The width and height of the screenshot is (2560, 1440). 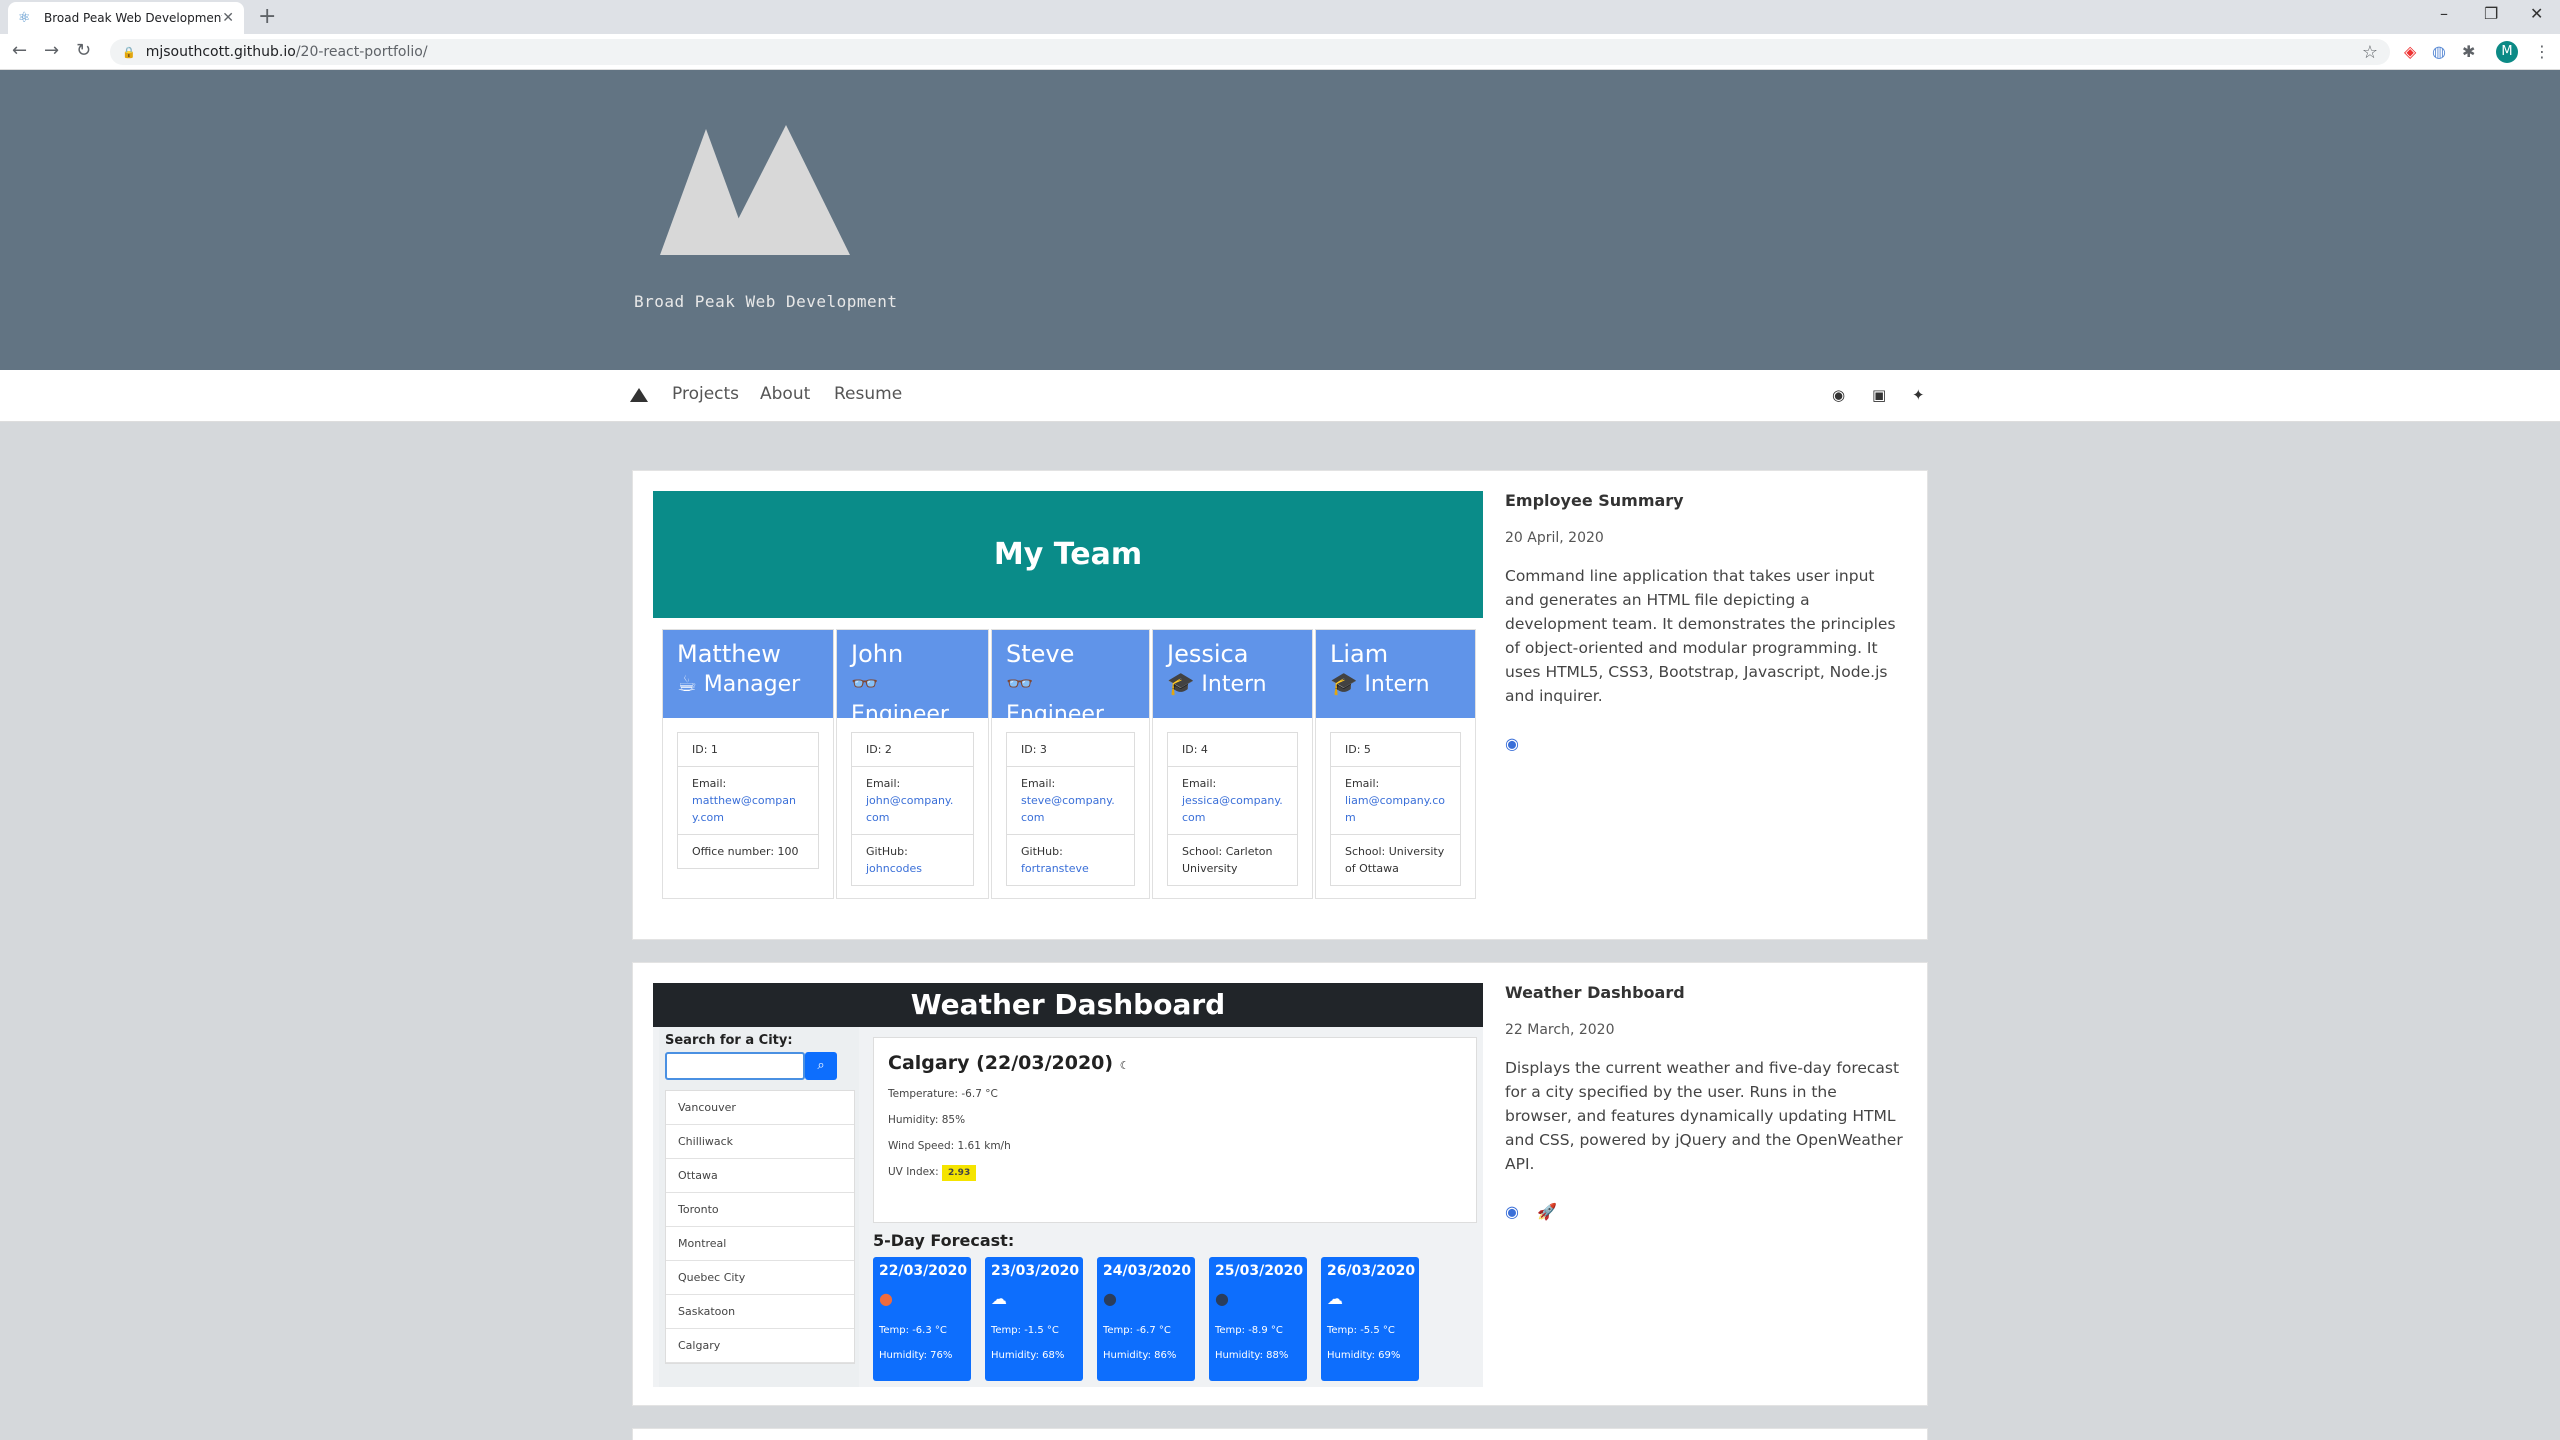 I want to click on project-date: 22 March, 2020, so click(x=1560, y=1030).